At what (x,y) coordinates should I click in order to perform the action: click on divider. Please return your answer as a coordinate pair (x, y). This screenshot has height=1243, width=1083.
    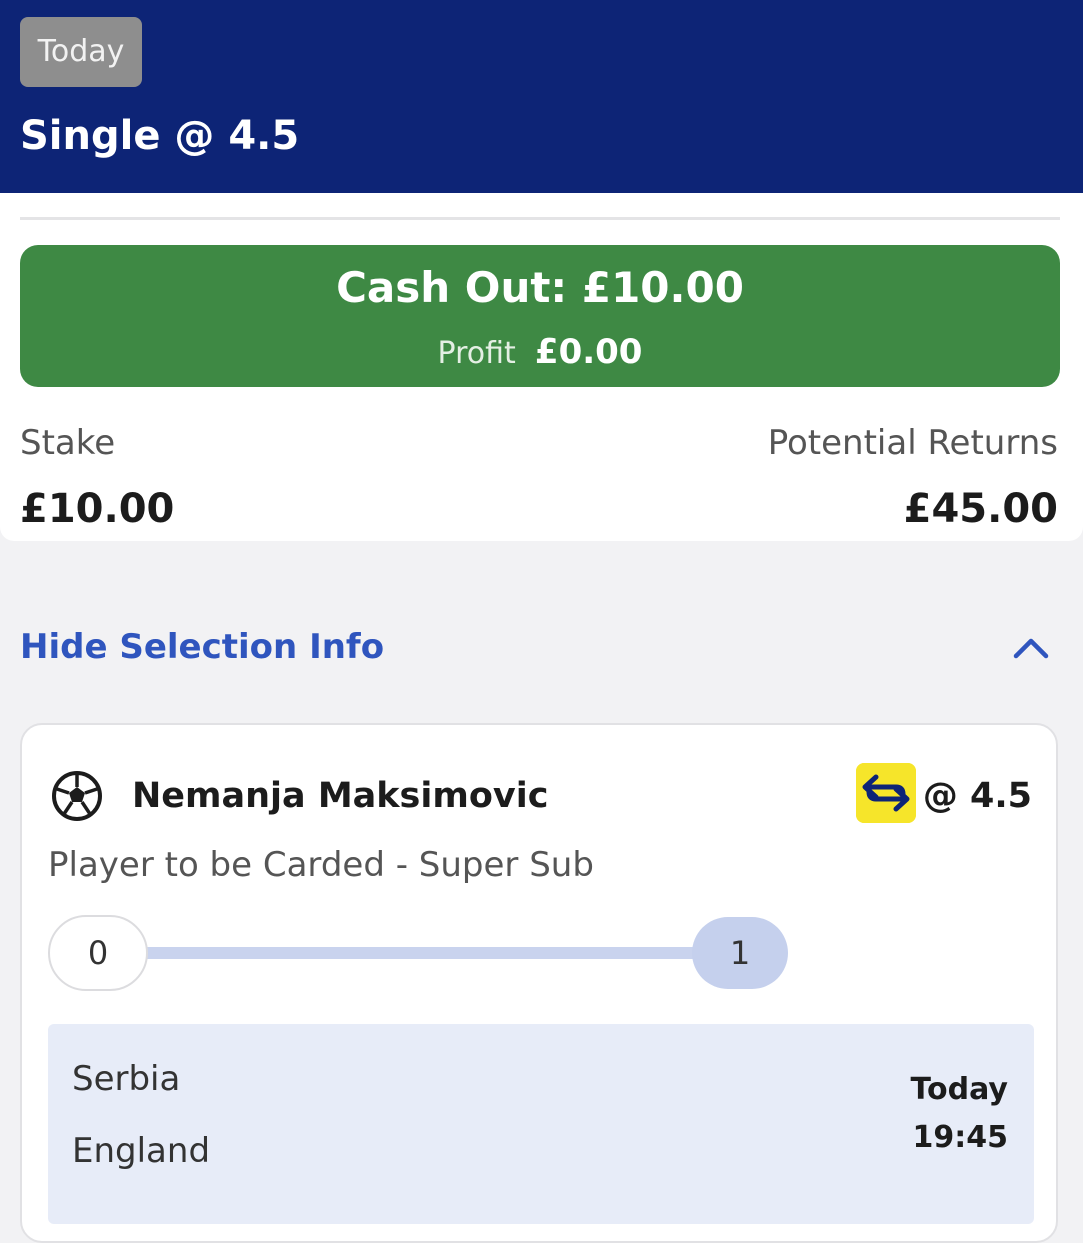
    Looking at the image, I should click on (540, 218).